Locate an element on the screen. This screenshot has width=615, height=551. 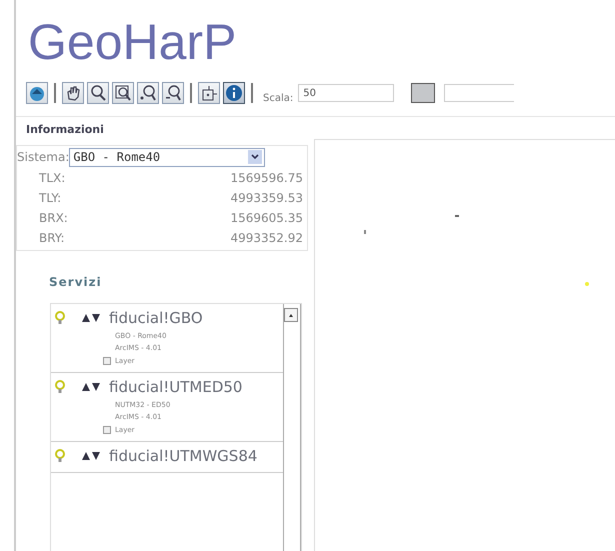
zoom-box-tool-button is located at coordinates (123, 93).